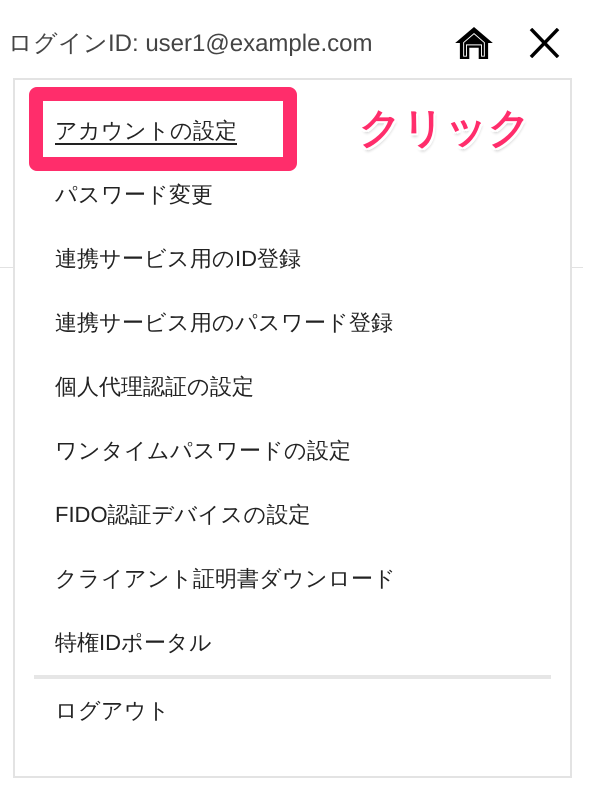  I want to click on menu-item: ワンタイムパスワードの設定, so click(203, 451).